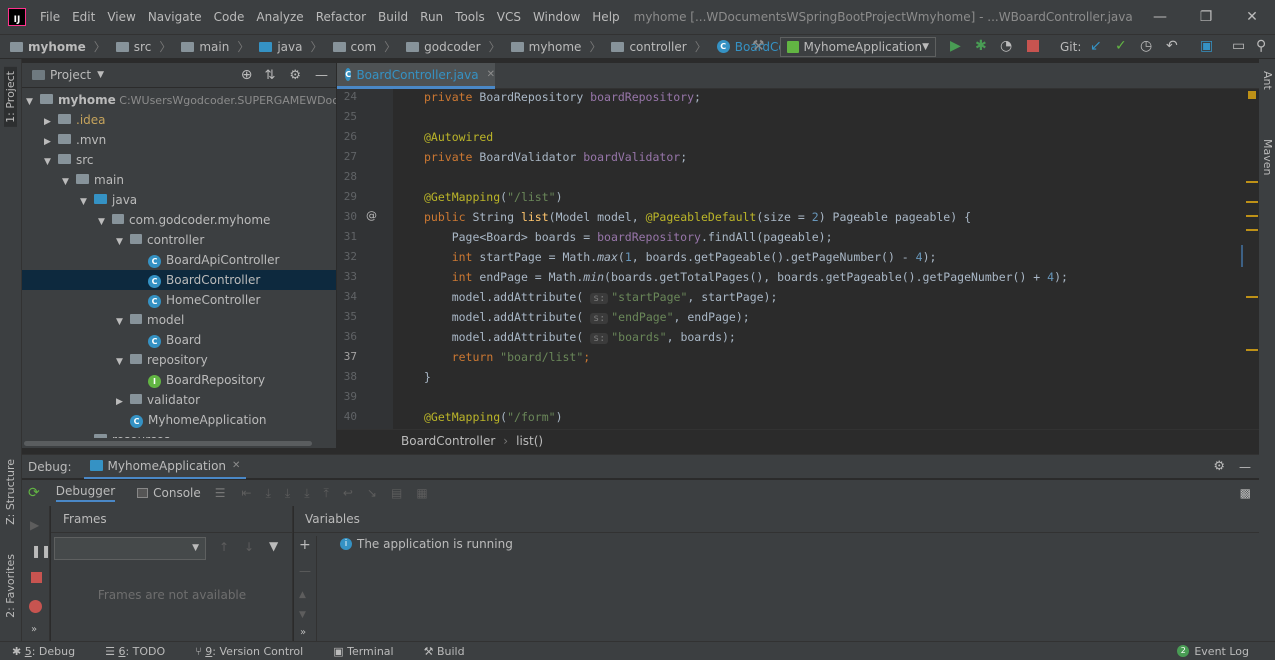  I want to click on history-icon: ◷, so click(1146, 46).